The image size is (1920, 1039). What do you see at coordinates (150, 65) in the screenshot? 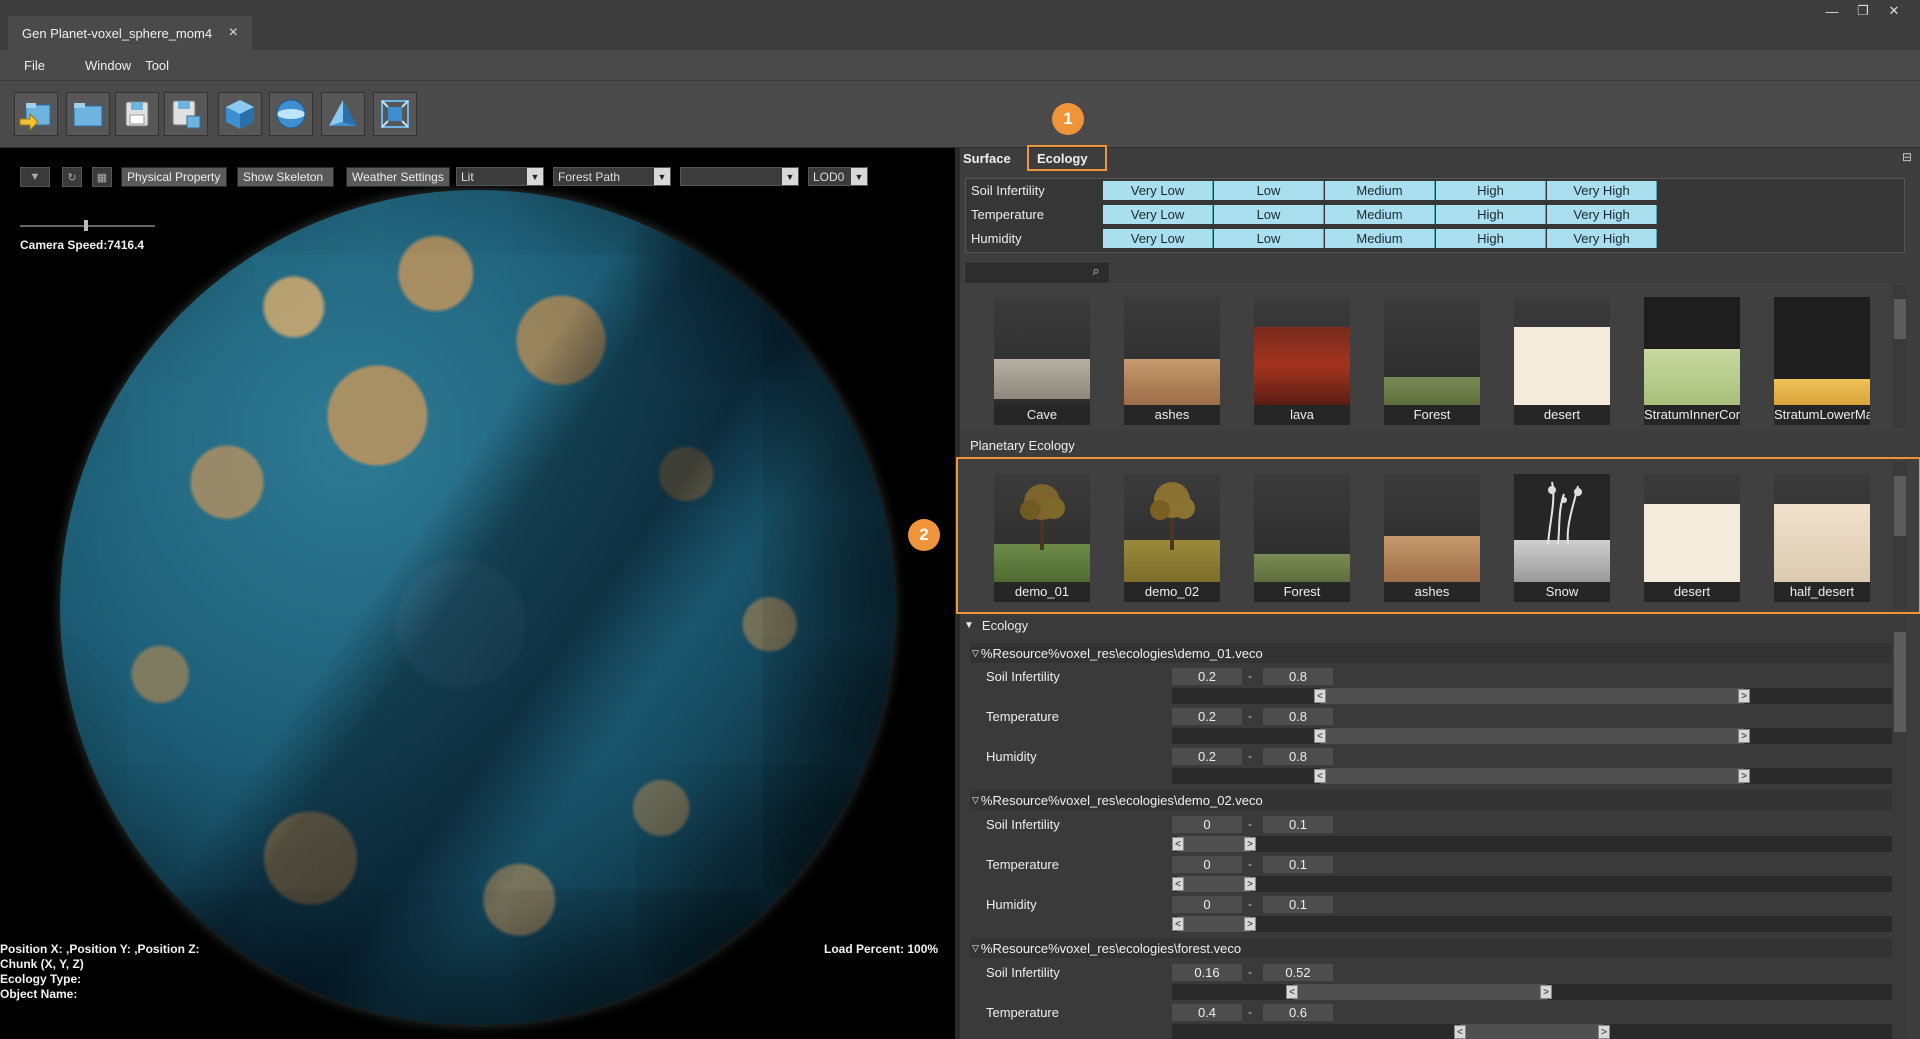
I see `menu-tool: Tool` at bounding box center [150, 65].